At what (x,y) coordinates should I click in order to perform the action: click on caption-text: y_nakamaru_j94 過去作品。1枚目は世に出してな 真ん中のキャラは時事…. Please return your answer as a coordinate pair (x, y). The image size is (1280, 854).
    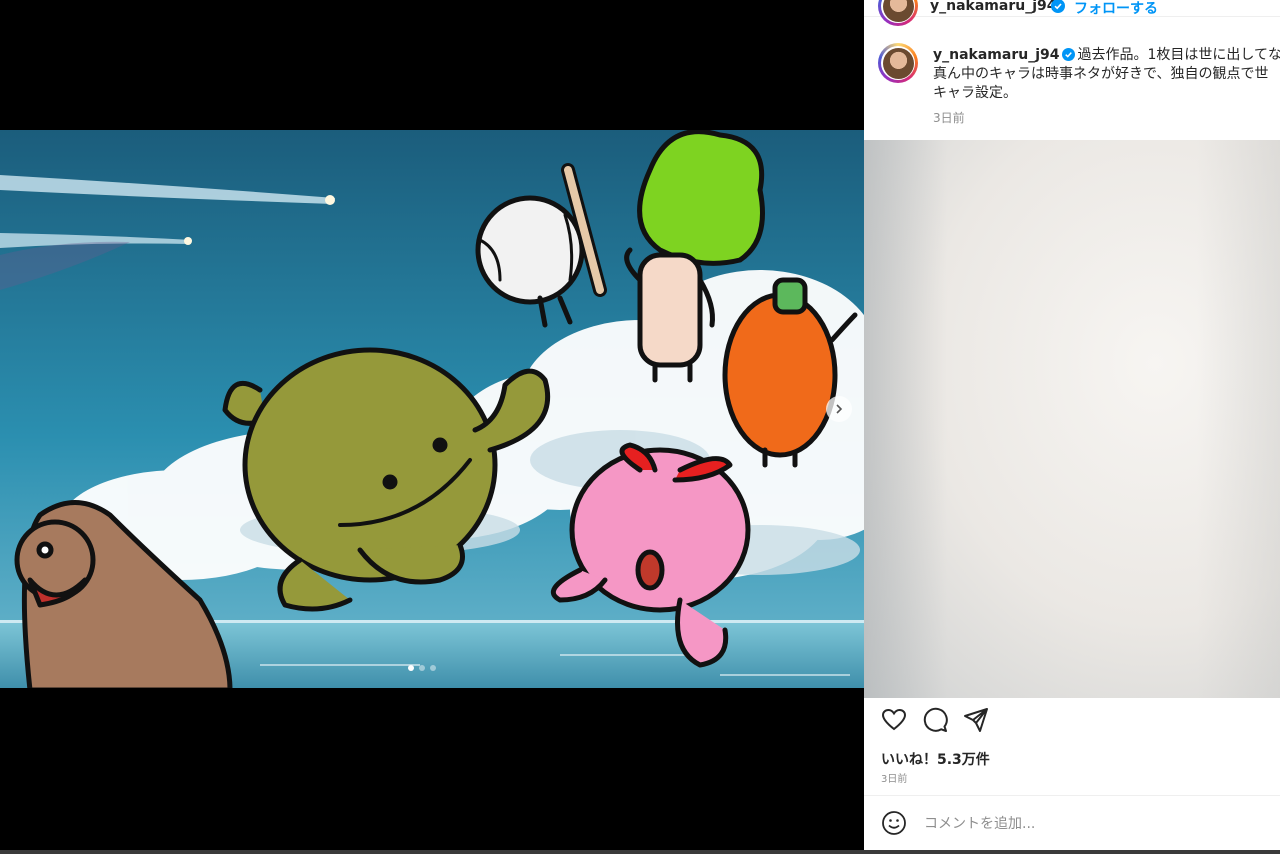
    Looking at the image, I should click on (1106, 74).